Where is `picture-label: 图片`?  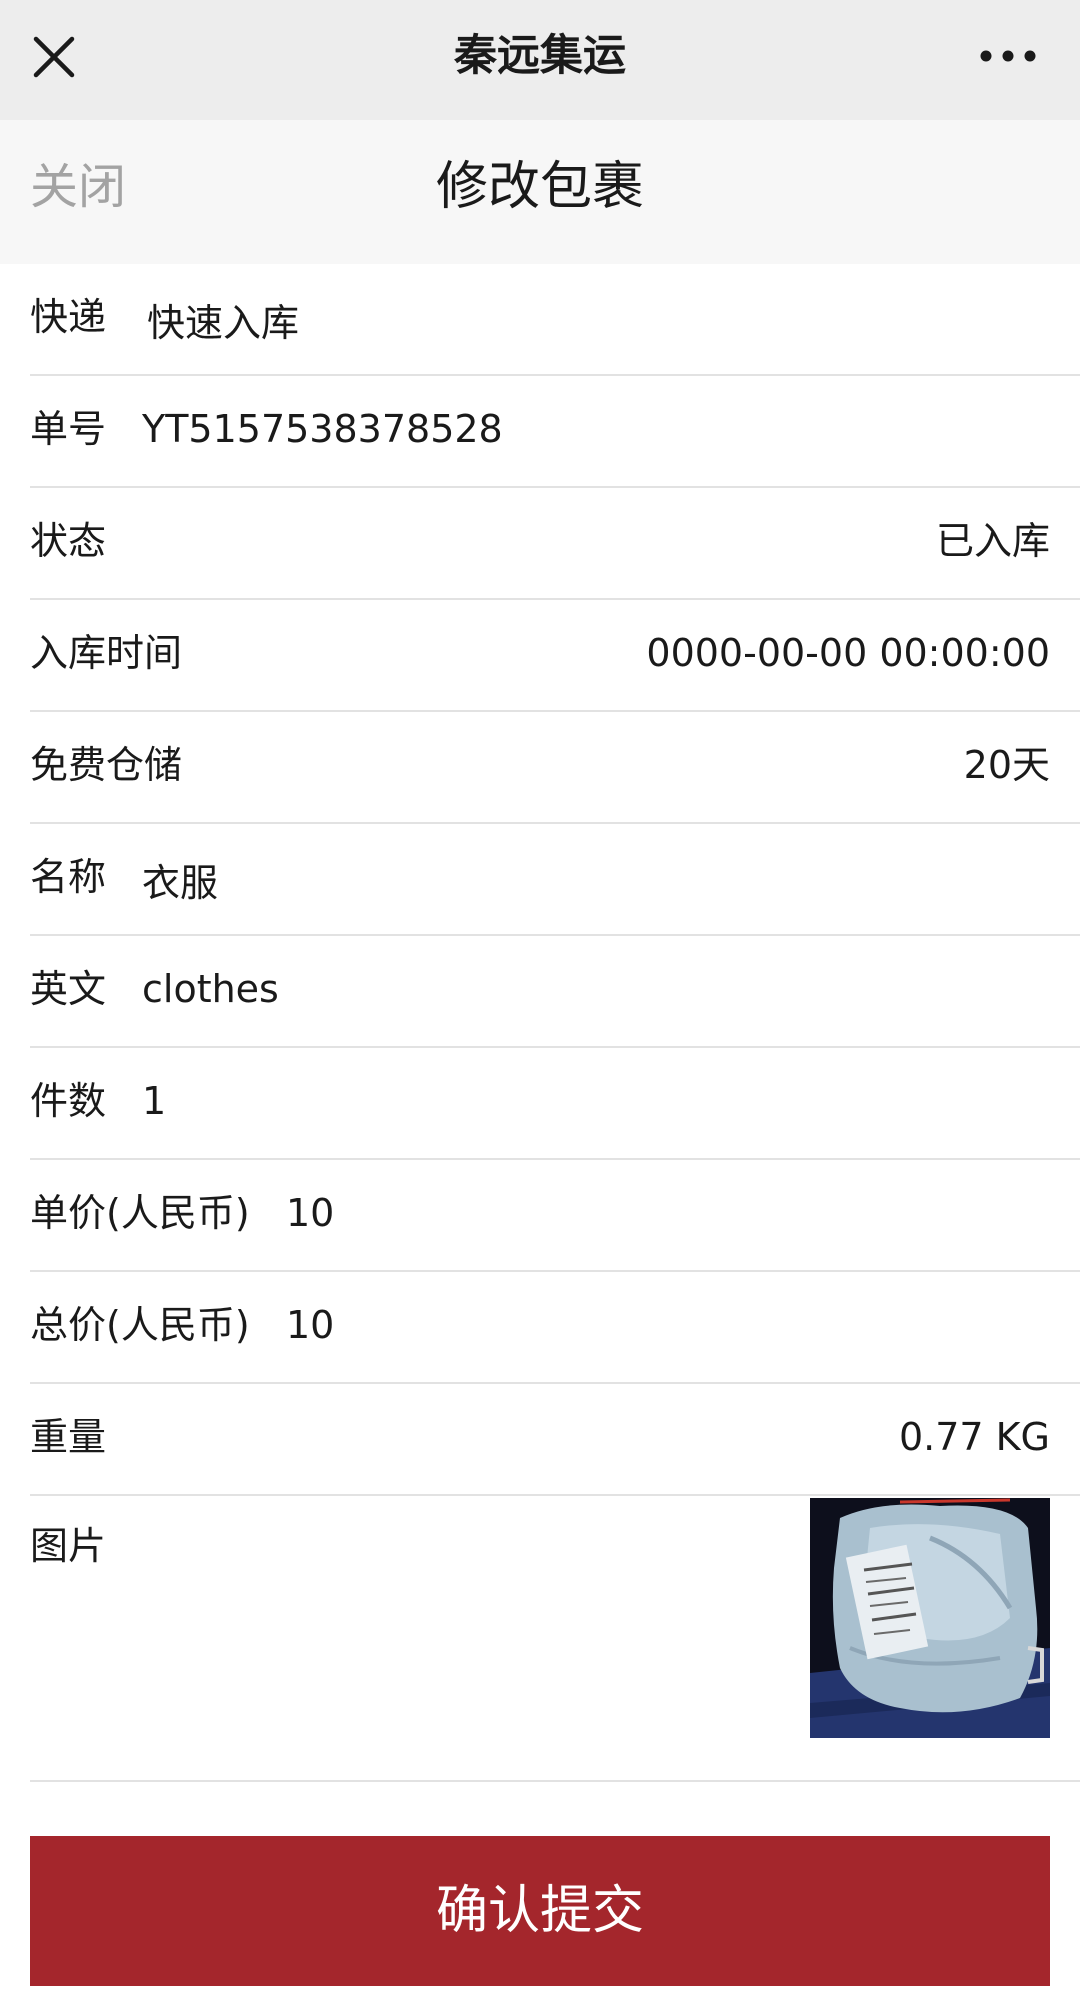 picture-label: 图片 is located at coordinates (68, 1546).